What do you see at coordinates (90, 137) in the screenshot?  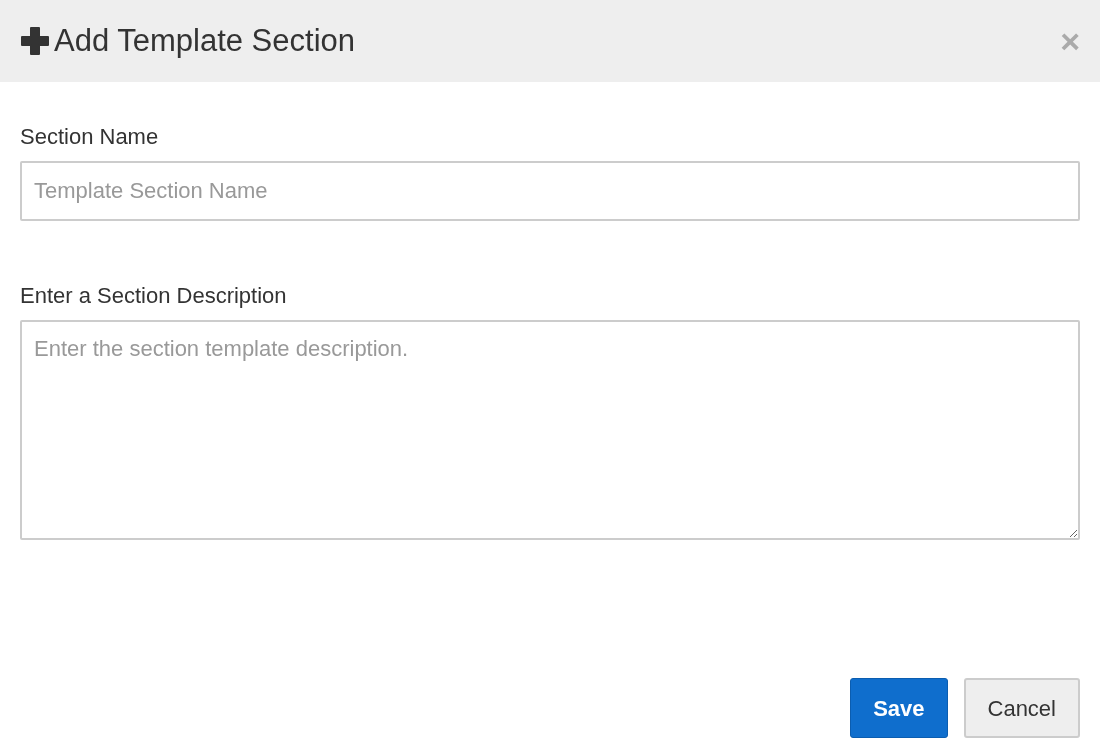 I see `field-label: Section Name` at bounding box center [90, 137].